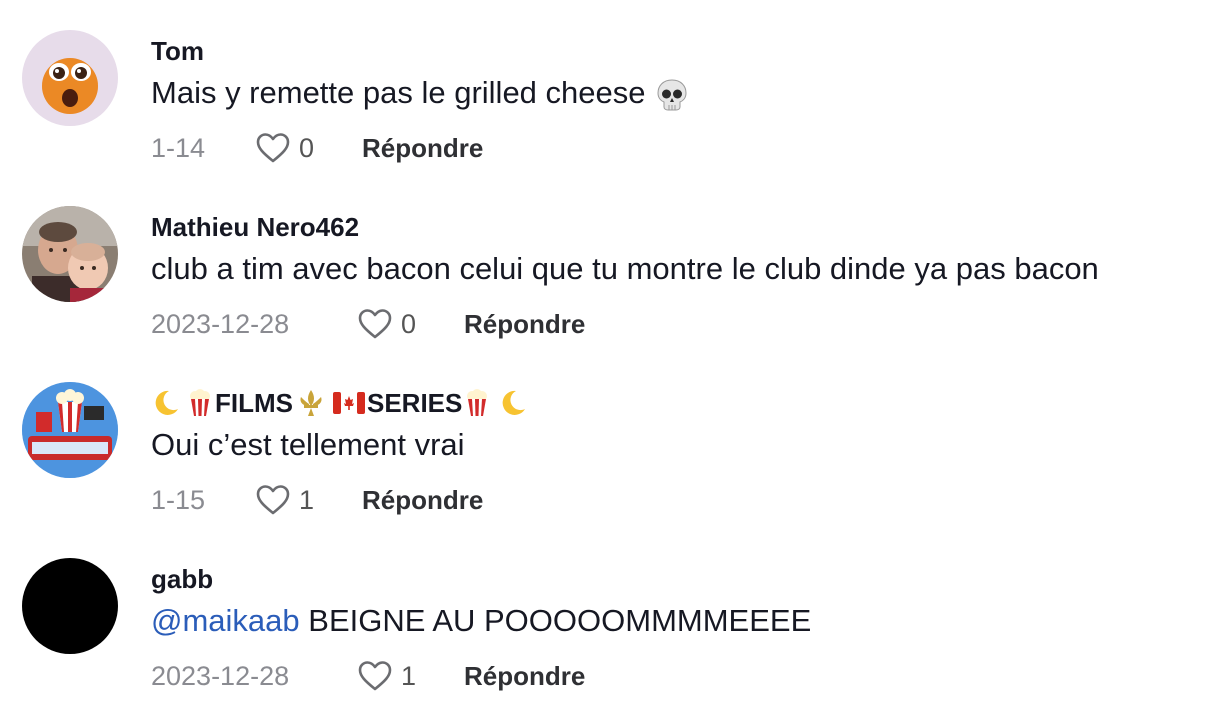 The width and height of the screenshot is (1210, 710). I want to click on mention-link: @maikaab, so click(225, 620).